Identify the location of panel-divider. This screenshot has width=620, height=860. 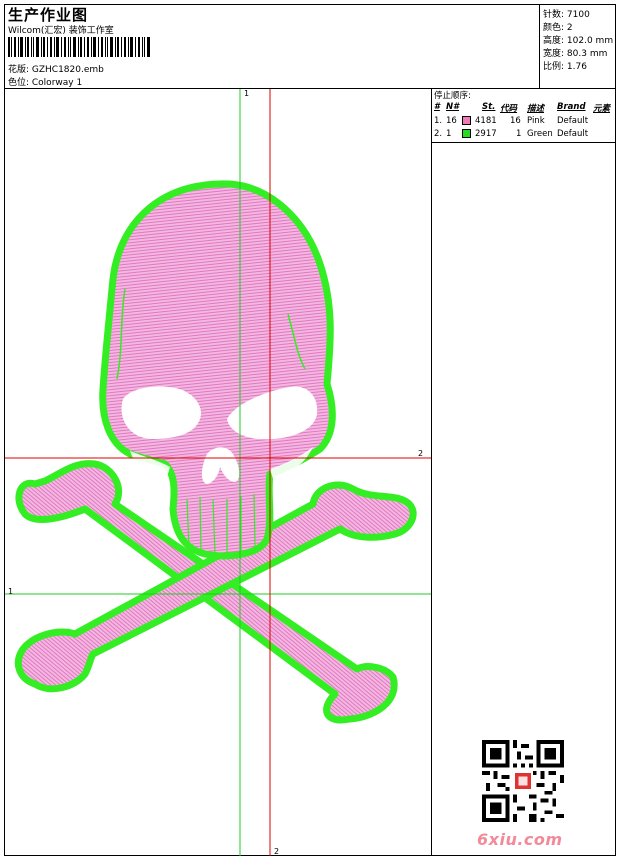
(431, 472).